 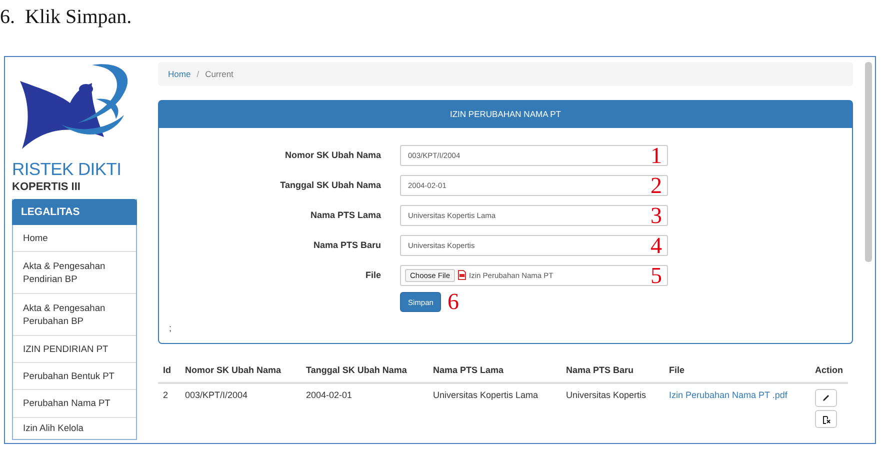 What do you see at coordinates (462, 275) in the screenshot?
I see `document-icon` at bounding box center [462, 275].